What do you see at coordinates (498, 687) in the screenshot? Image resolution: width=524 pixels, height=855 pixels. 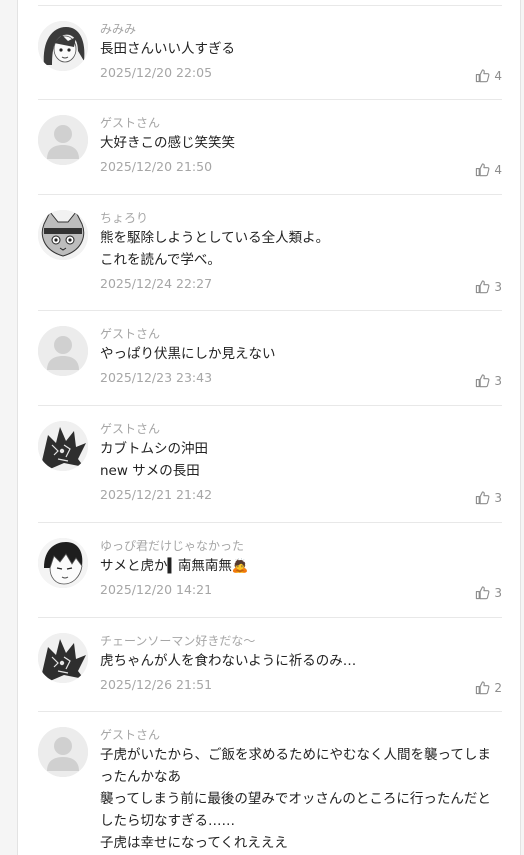 I see `like-count: 2` at bounding box center [498, 687].